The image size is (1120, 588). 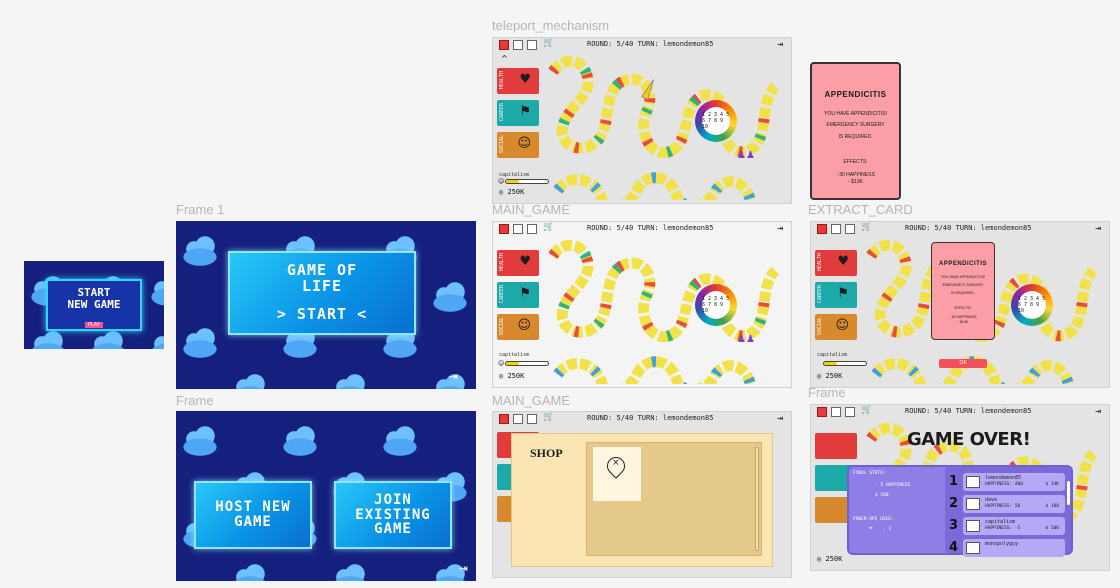 I want to click on money-display: ◎ 250K, so click(x=511, y=376).